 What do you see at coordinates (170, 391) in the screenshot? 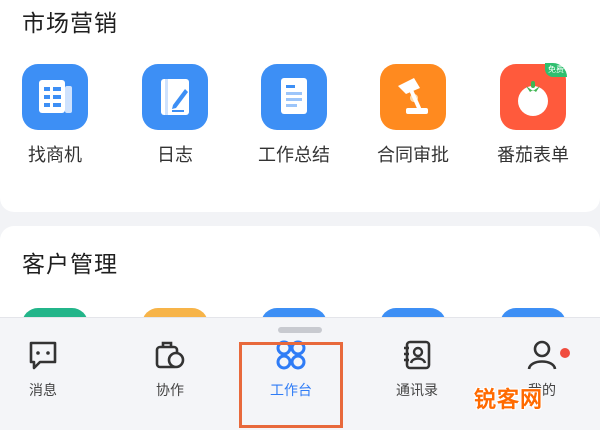
I see `tab-label: 协作` at bounding box center [170, 391].